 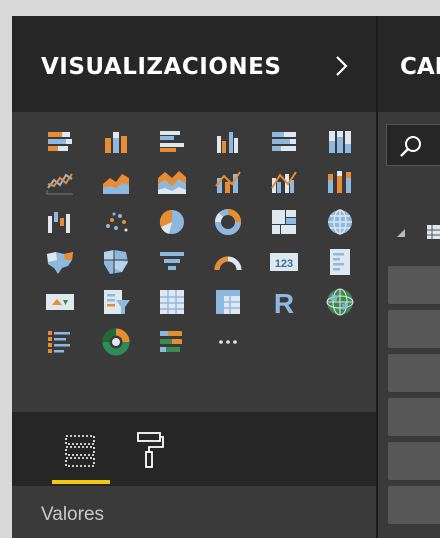 I want to click on card-icon-text: 123, so click(x=284, y=264).